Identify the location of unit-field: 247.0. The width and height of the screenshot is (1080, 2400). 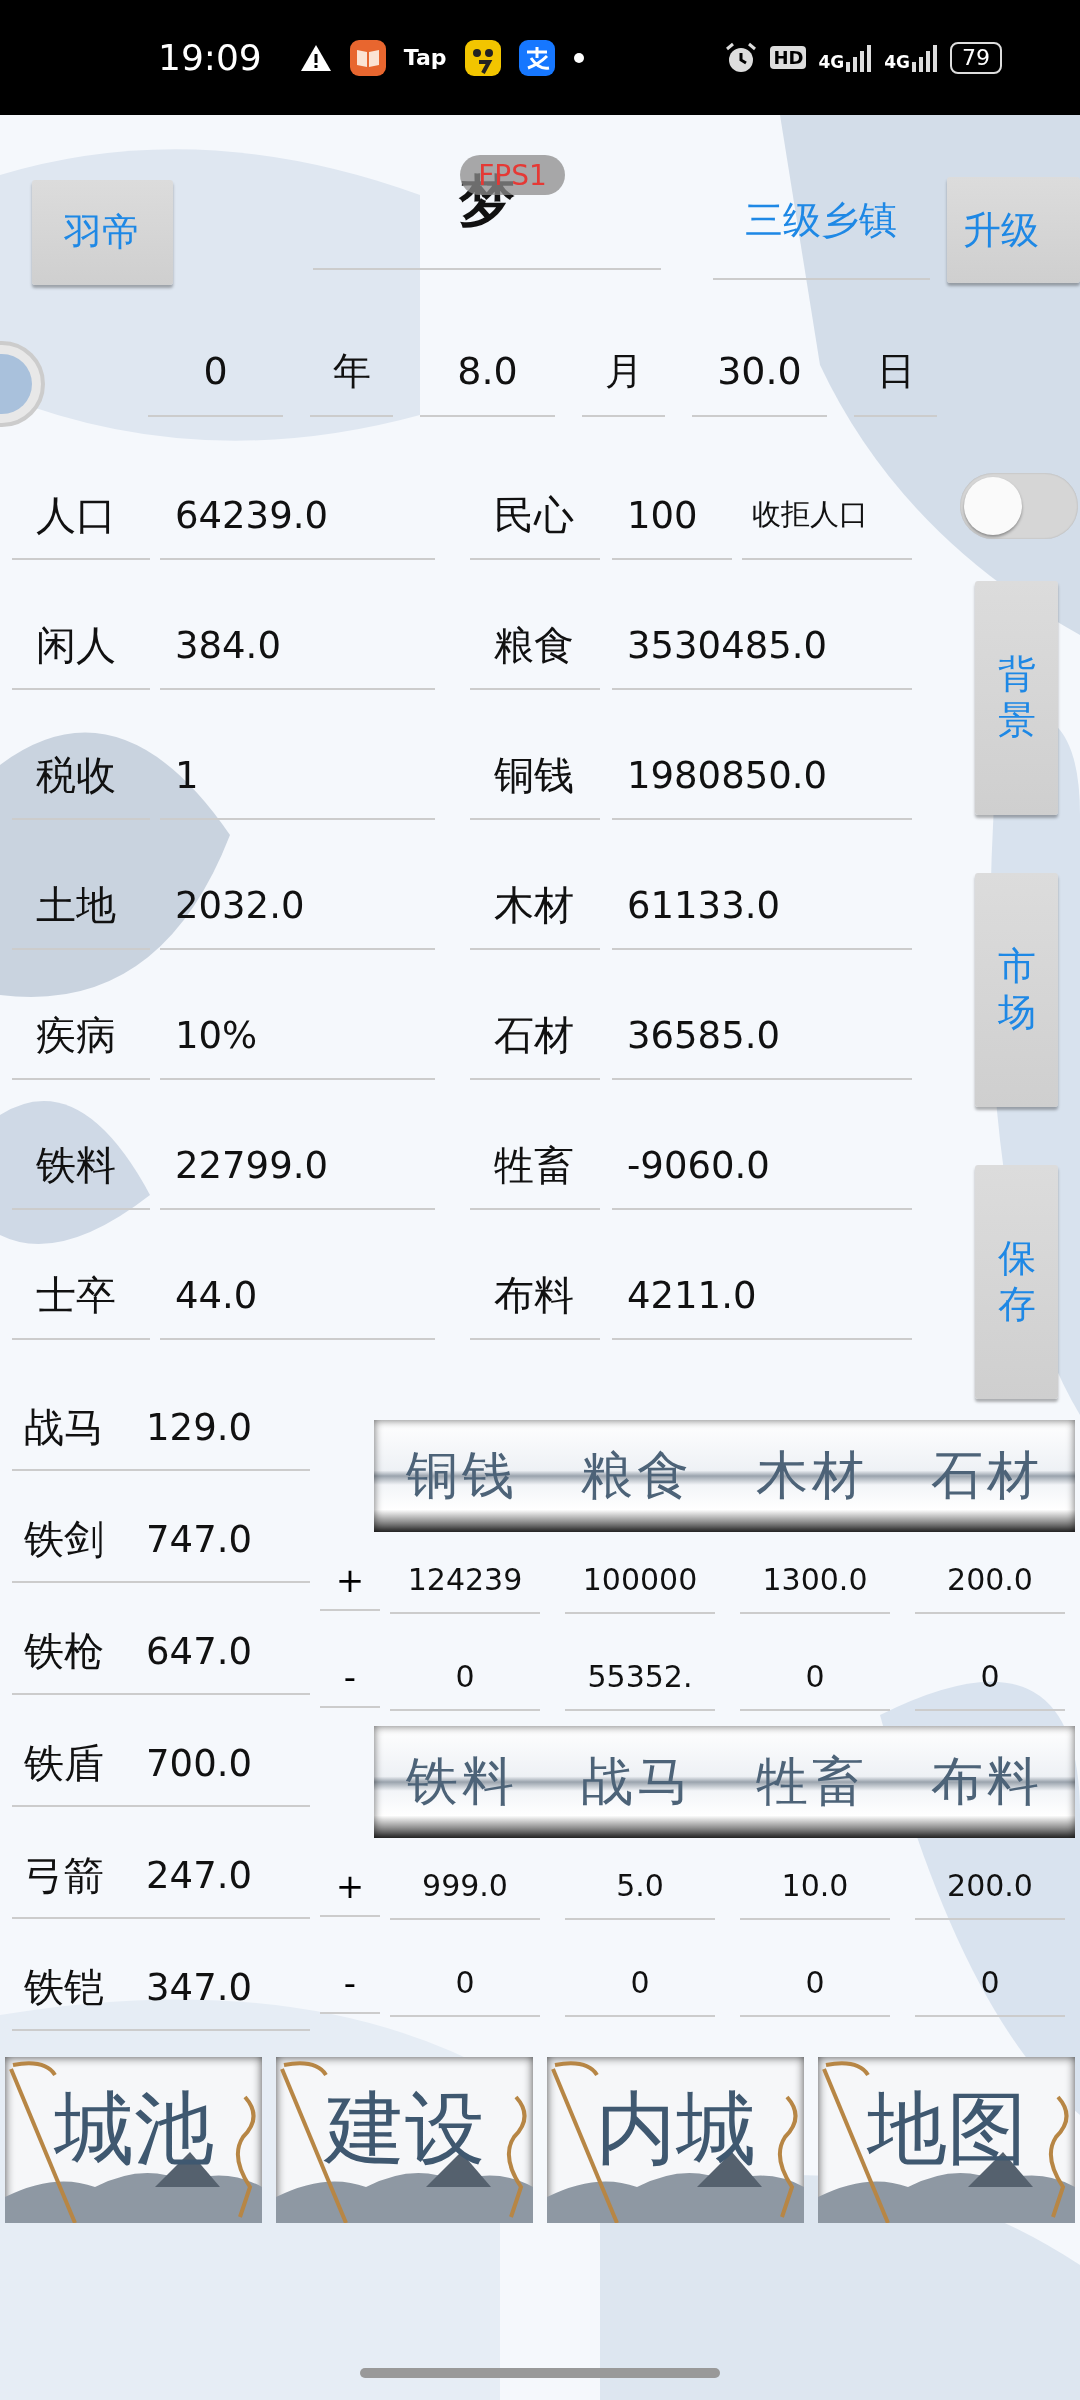
(220, 1876).